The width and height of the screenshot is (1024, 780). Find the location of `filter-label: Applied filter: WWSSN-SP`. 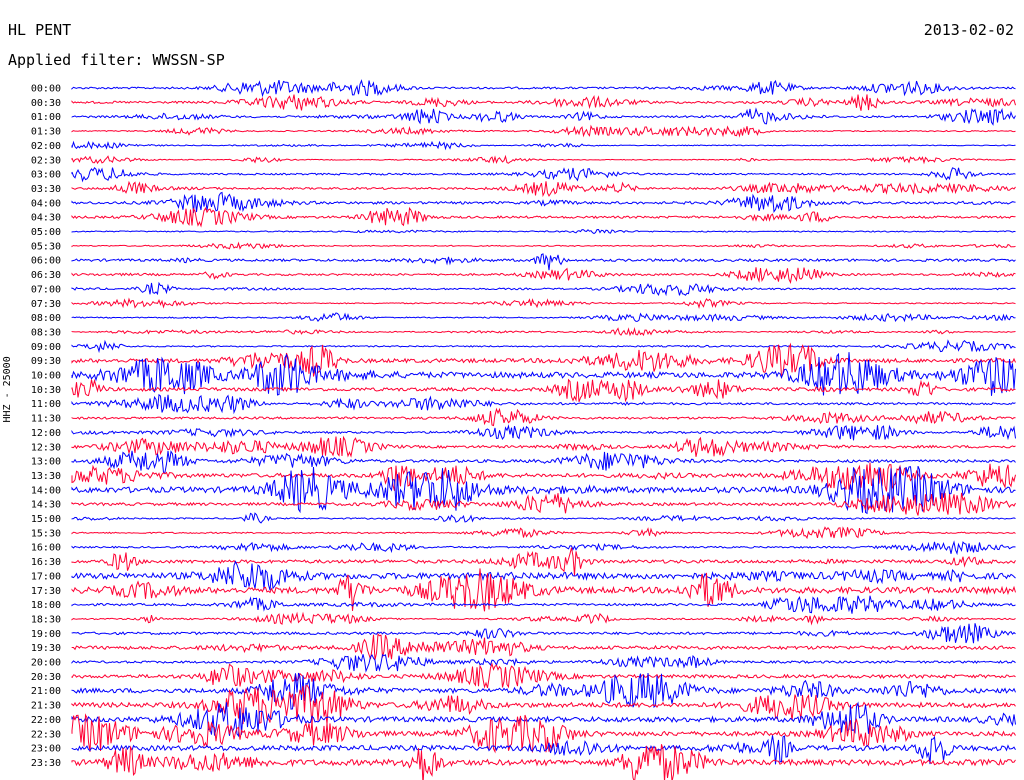

filter-label: Applied filter: WWSSN-SP is located at coordinates (116, 60).